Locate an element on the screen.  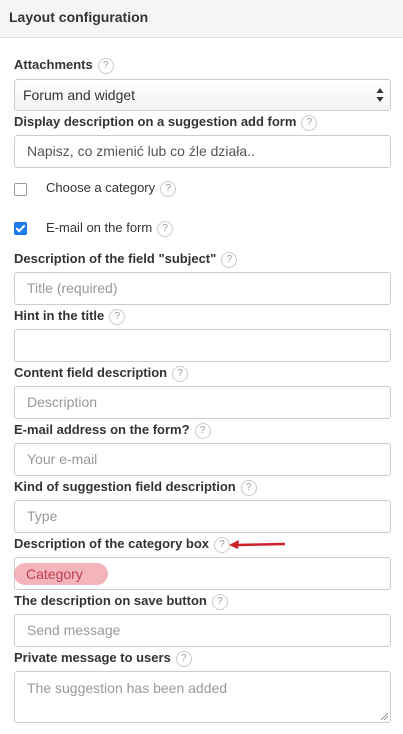
private-message-label: Private message to users? is located at coordinates (103, 658).